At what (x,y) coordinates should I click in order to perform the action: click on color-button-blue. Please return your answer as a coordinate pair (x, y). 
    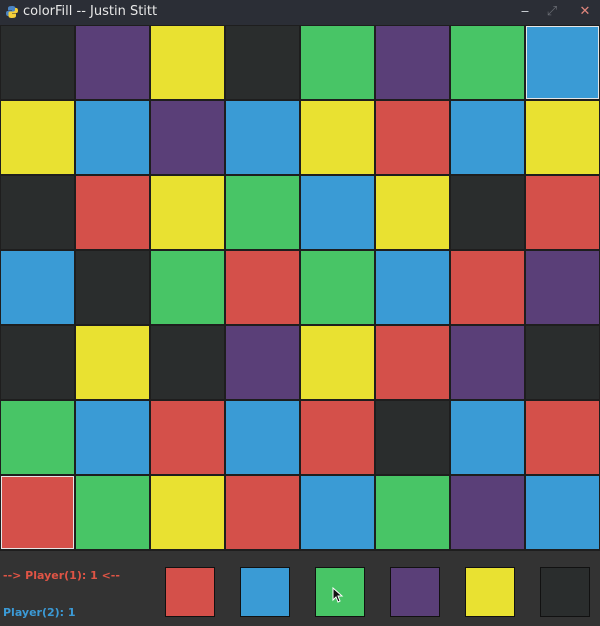
    Looking at the image, I should click on (265, 592).